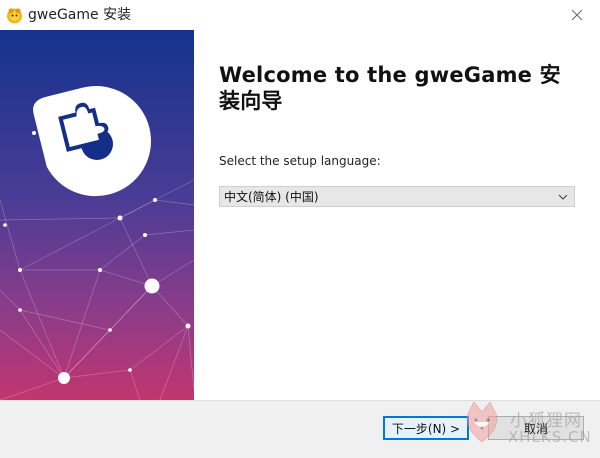  What do you see at coordinates (426, 428) in the screenshot?
I see `next-button: 下一步(N) >` at bounding box center [426, 428].